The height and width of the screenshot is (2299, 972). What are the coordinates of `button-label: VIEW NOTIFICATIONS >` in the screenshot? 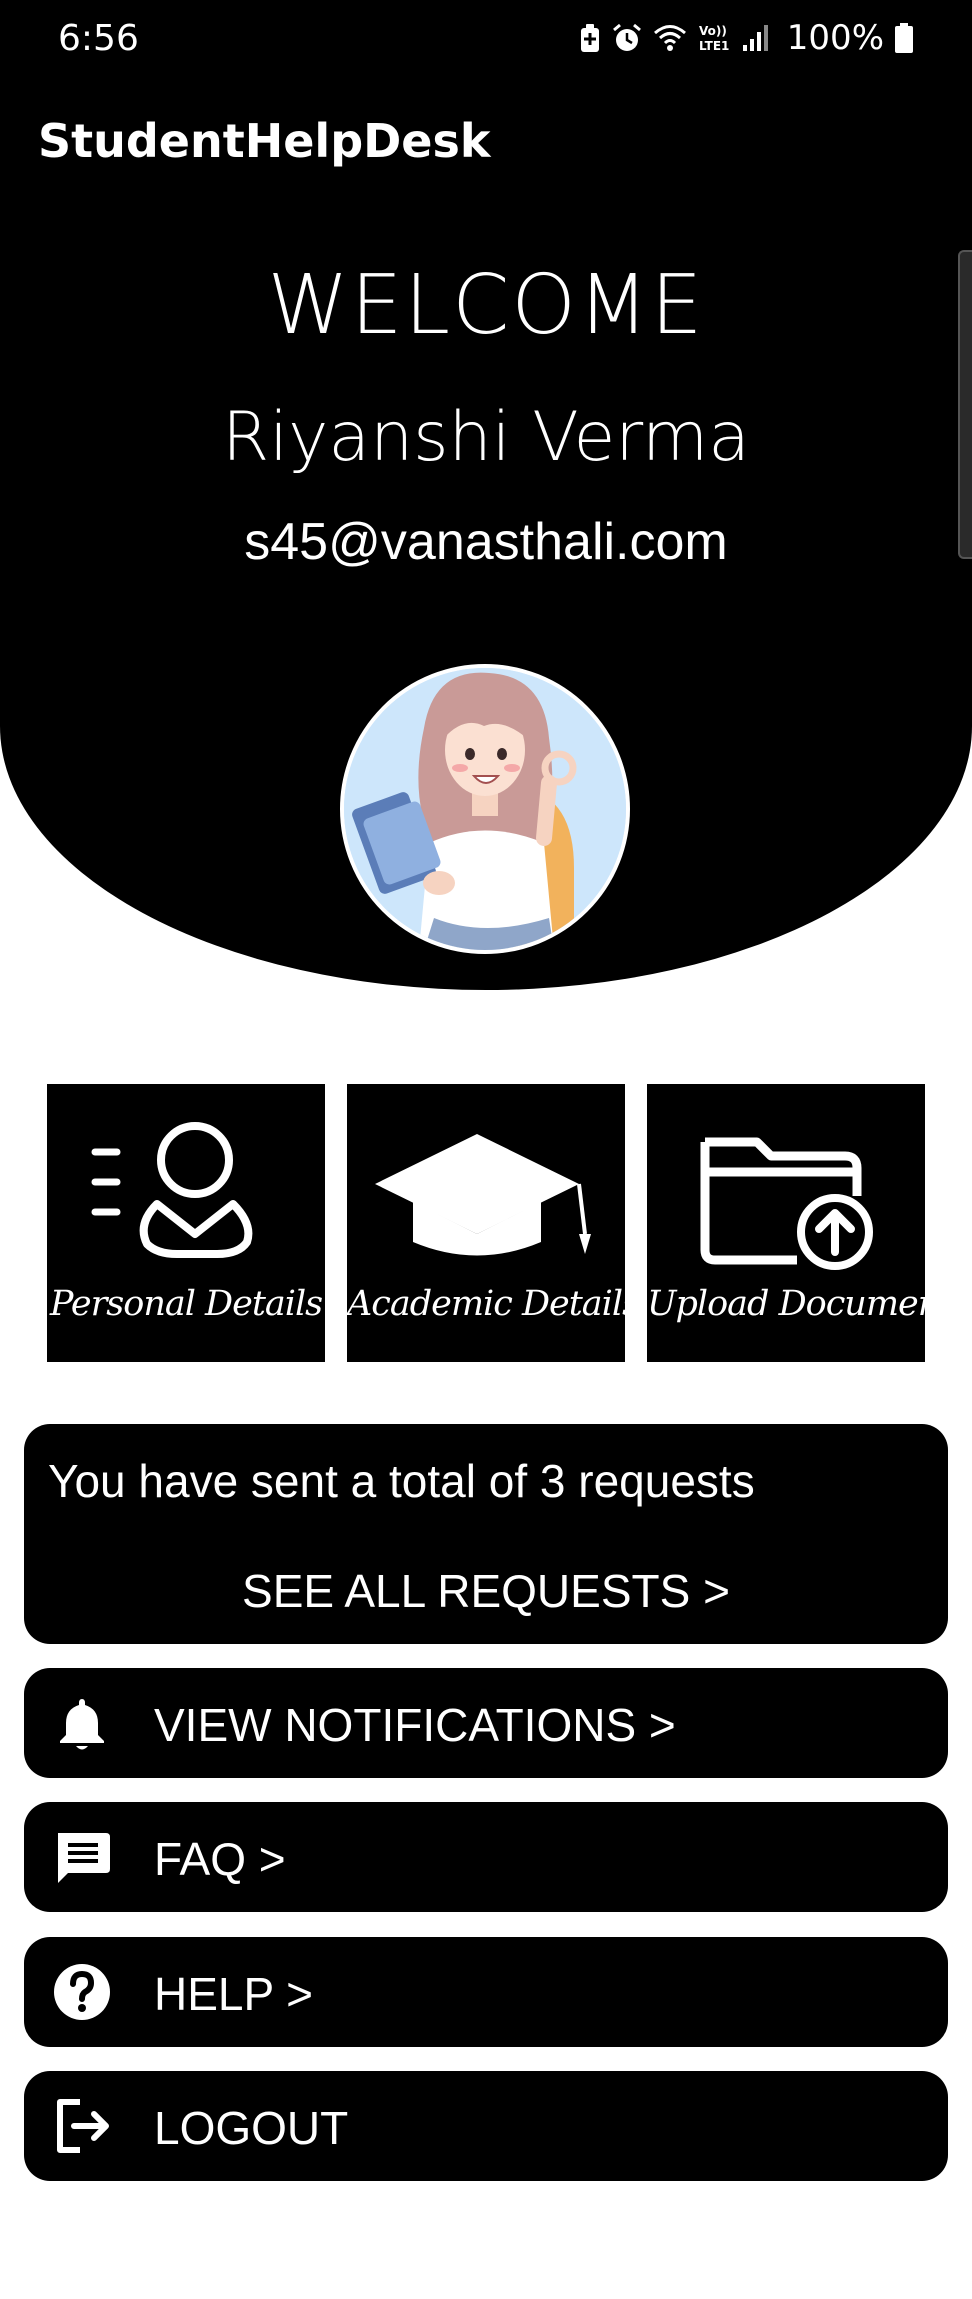 It's located at (415, 1725).